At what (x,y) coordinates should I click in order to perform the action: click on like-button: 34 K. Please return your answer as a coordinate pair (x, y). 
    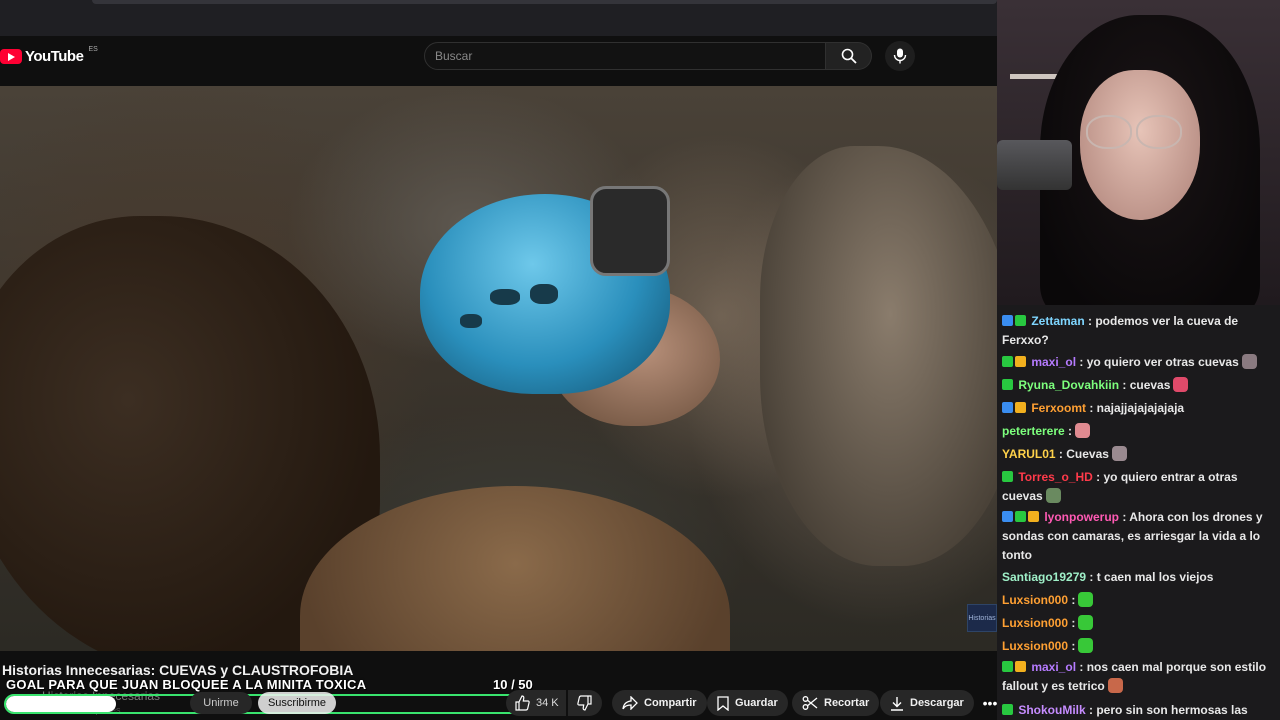
    Looking at the image, I should click on (536, 703).